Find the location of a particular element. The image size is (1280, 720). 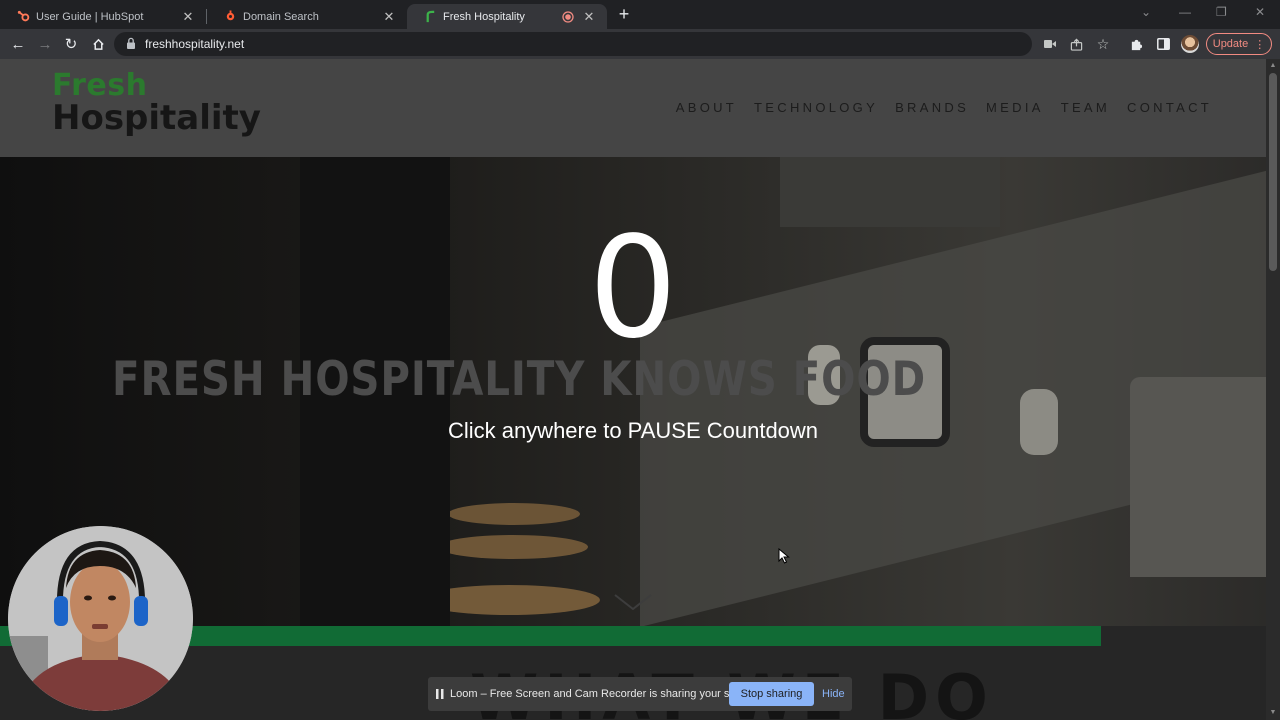

countdown-caption: Click anywhere to PAUSE Countdown is located at coordinates (633, 430).